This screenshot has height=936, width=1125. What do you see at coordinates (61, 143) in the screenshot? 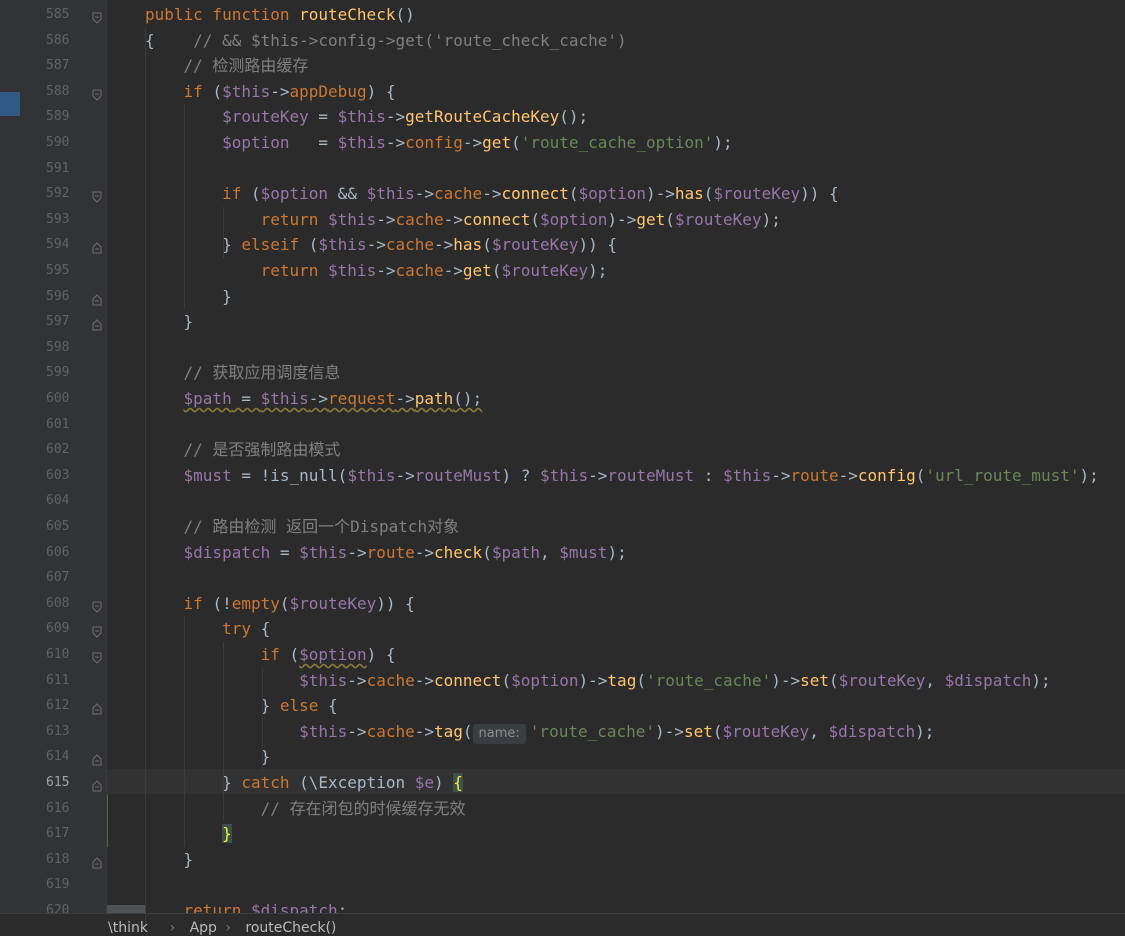
I see `line-number: 590` at bounding box center [61, 143].